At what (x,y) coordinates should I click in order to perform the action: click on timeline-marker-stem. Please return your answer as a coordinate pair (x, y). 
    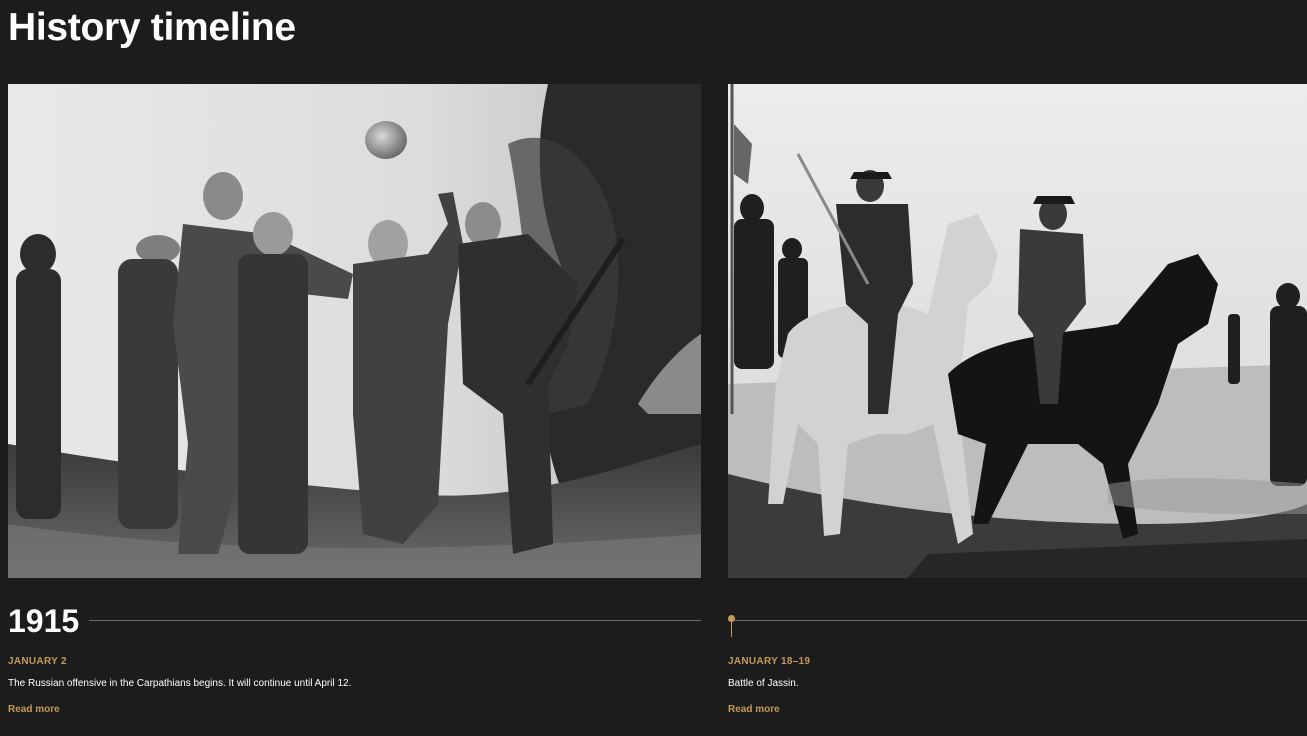
    Looking at the image, I should click on (731, 628).